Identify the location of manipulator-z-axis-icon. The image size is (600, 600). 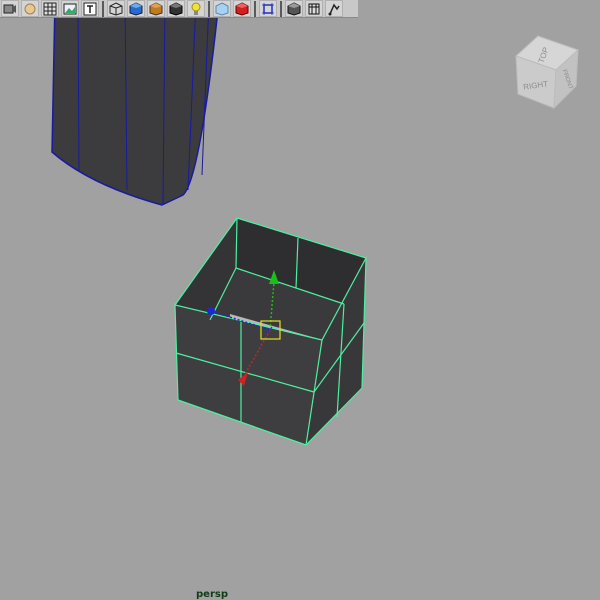
(211, 311).